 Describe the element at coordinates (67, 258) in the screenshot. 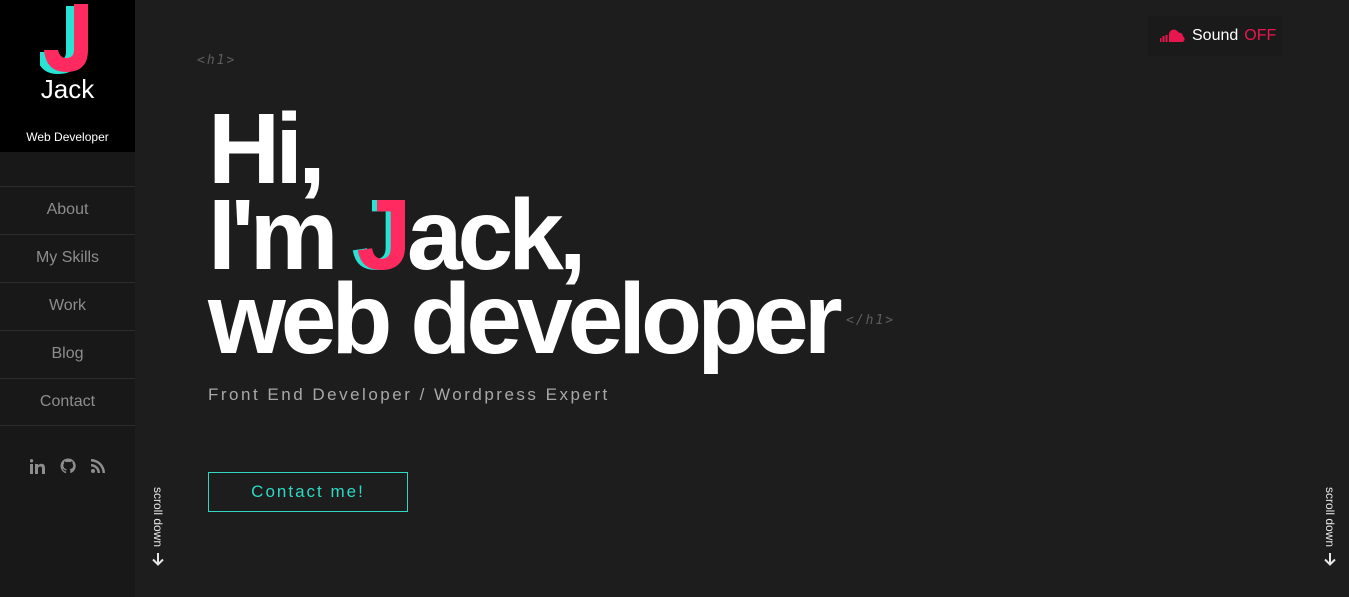

I see `nav-item-my-skills: My Skills` at that location.